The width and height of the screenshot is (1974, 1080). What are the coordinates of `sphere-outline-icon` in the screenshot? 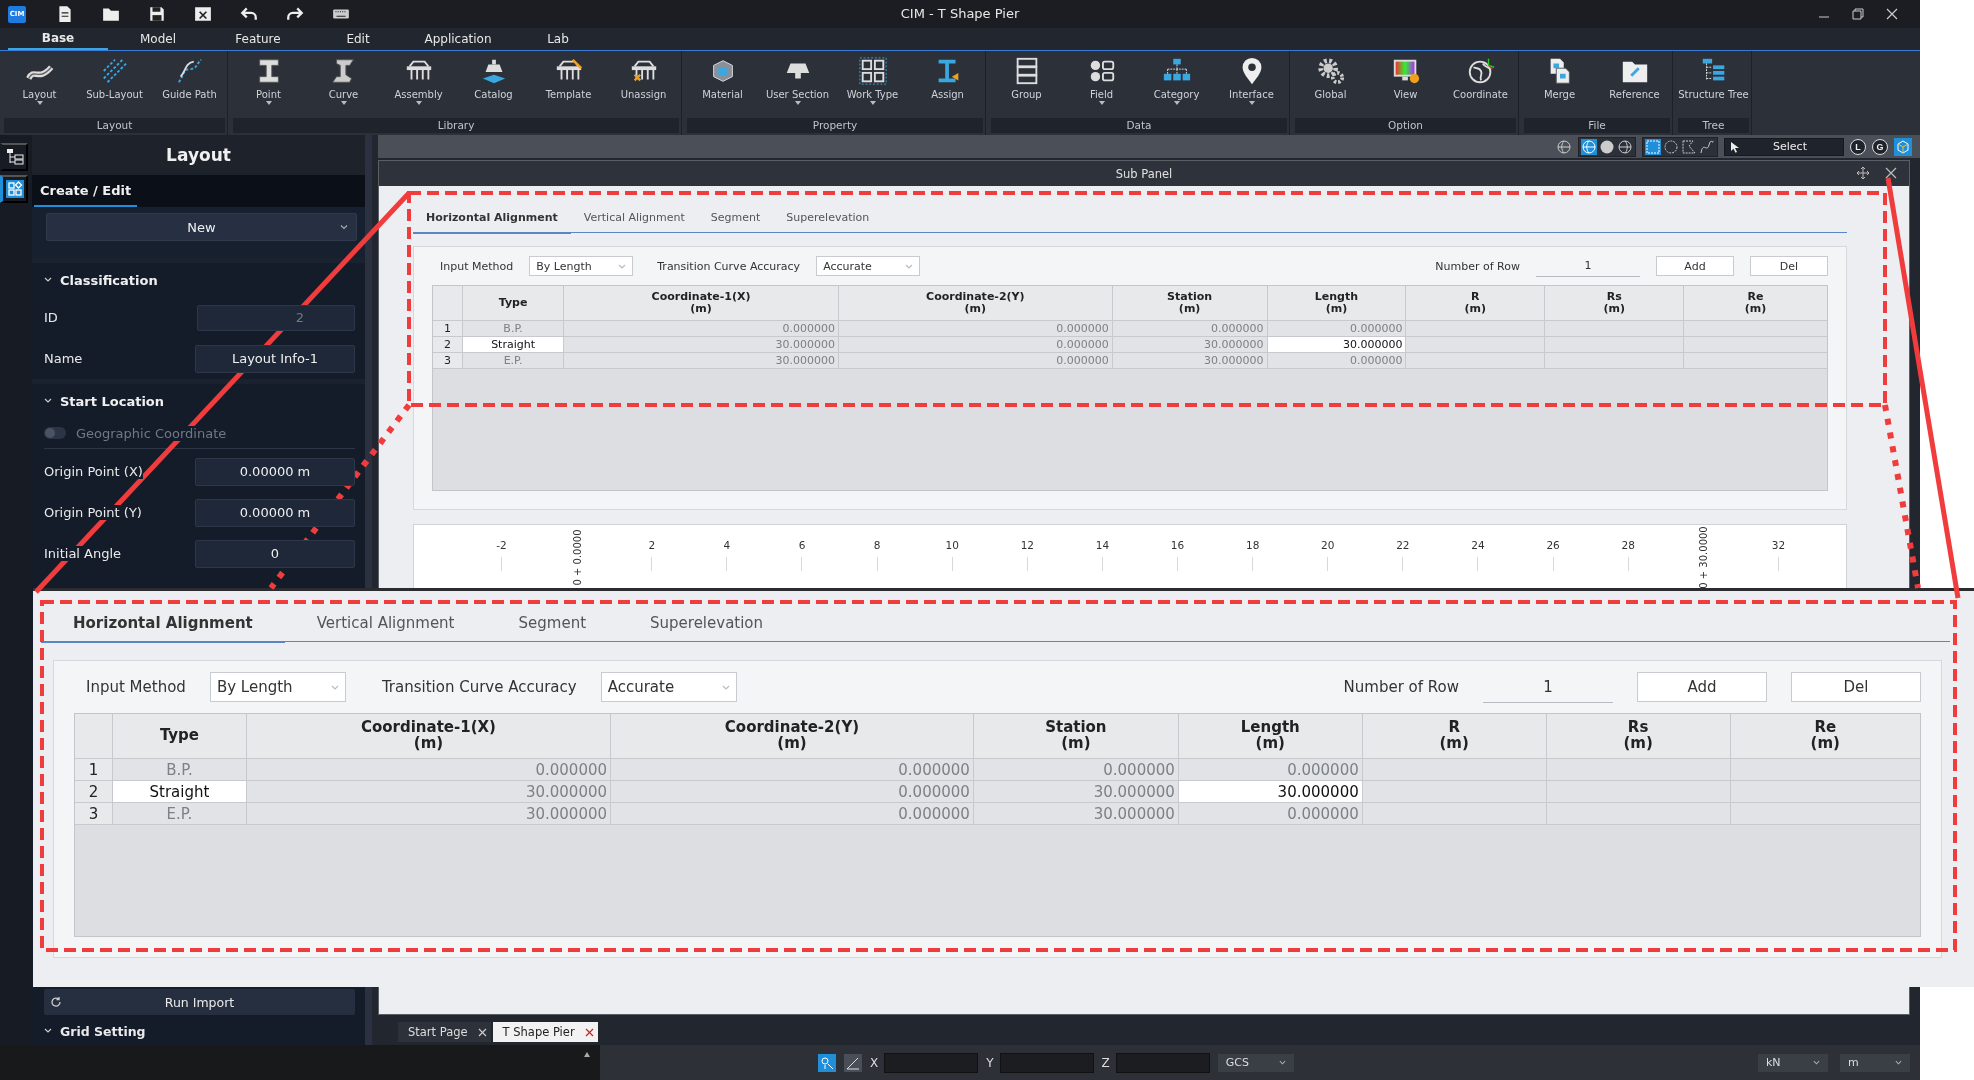 It's located at (1625, 146).